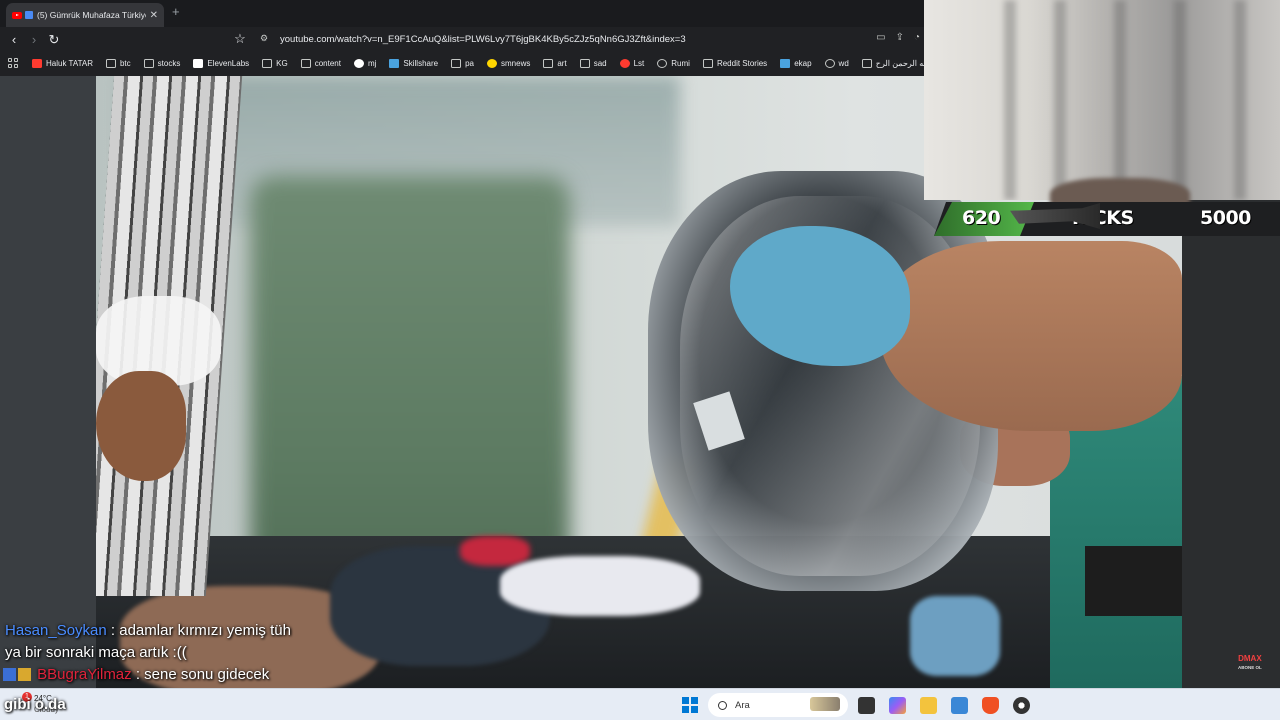 The height and width of the screenshot is (720, 1280). I want to click on bookmark-label: Reddit Stories, so click(742, 63).